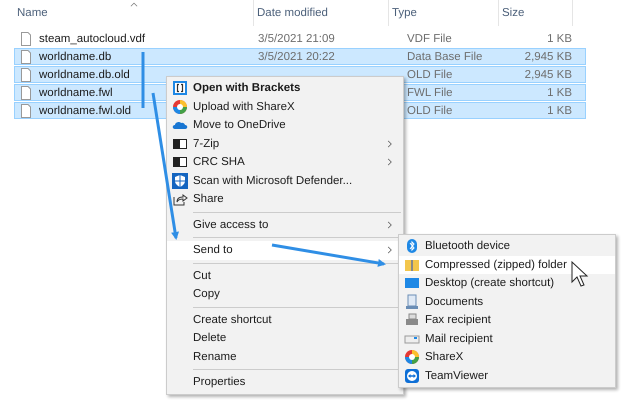 The width and height of the screenshot is (640, 410). Describe the element at coordinates (429, 38) in the screenshot. I see `file-type: VDF File` at that location.